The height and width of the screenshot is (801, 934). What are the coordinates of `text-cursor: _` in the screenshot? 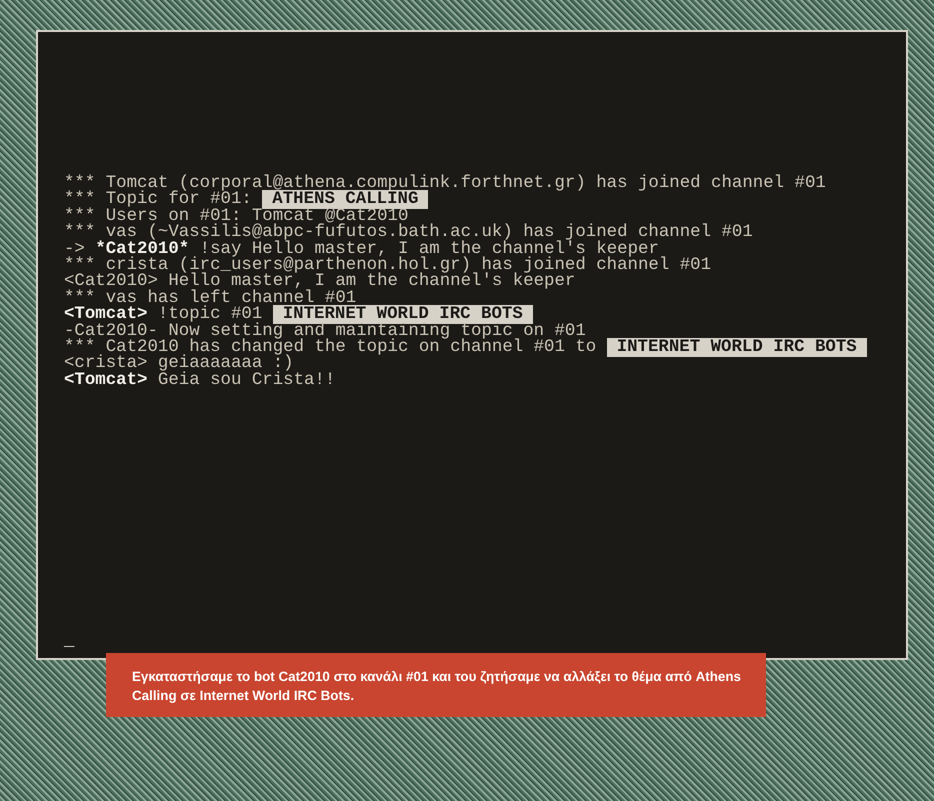 It's located at (69, 642).